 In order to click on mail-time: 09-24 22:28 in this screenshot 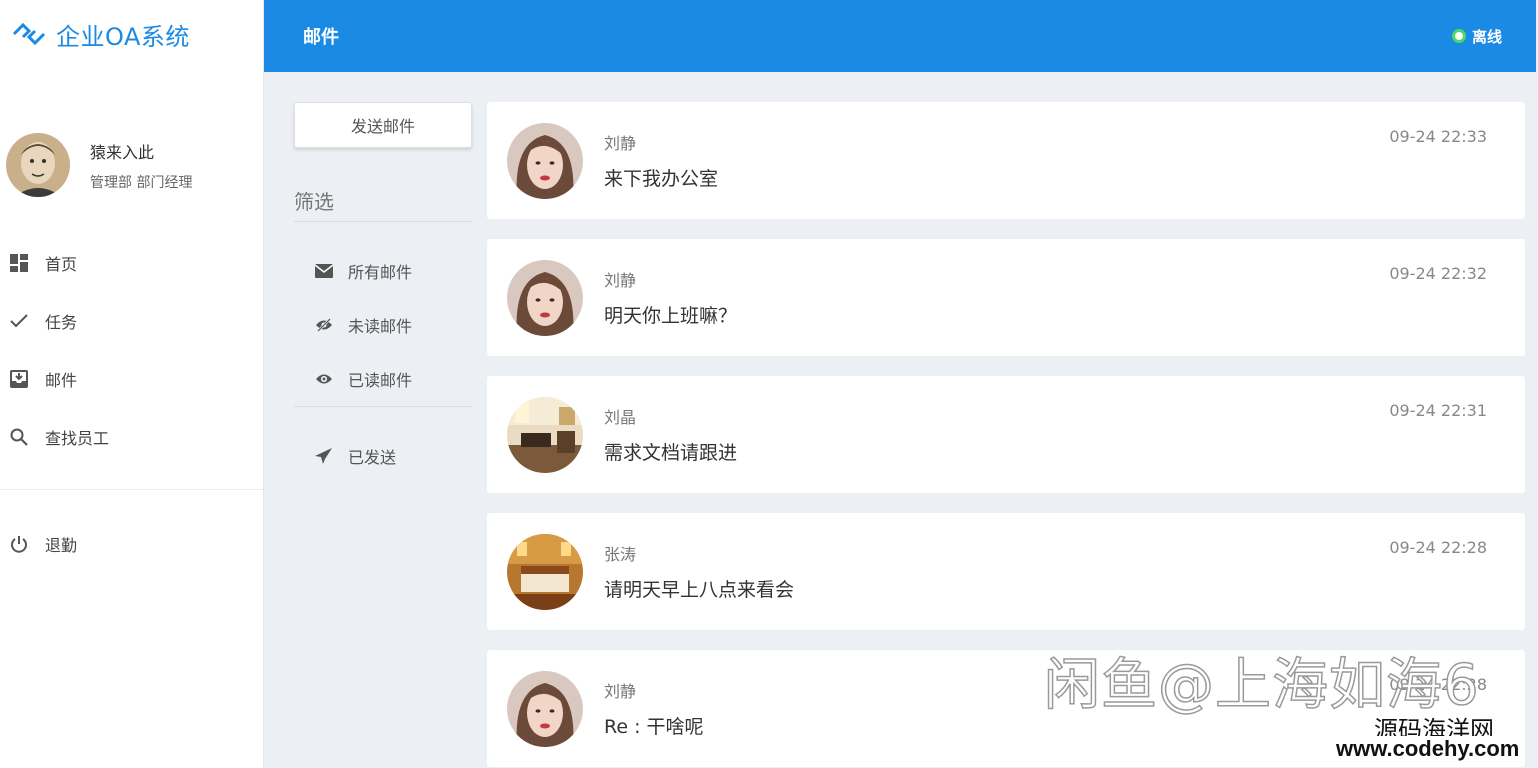, I will do `click(1438, 547)`.